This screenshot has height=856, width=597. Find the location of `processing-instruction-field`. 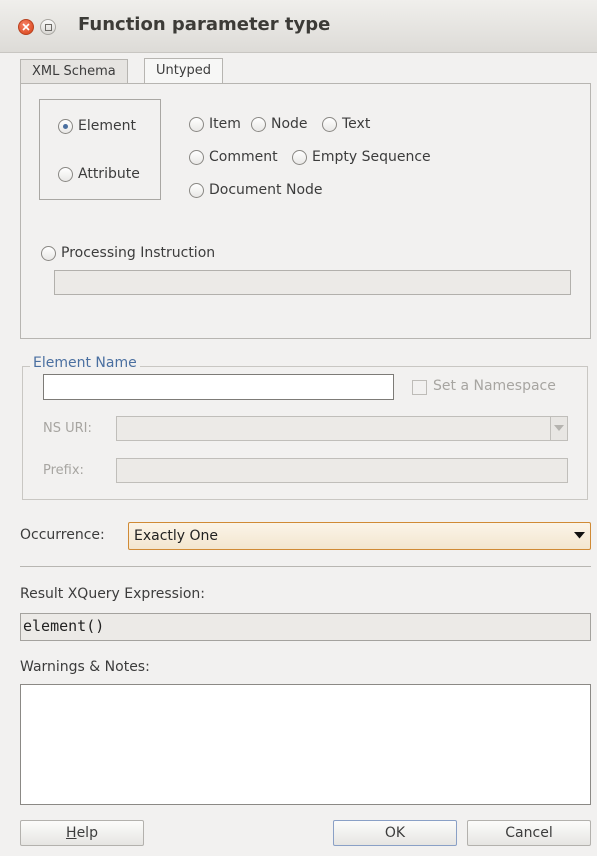

processing-instruction-field is located at coordinates (312, 282).